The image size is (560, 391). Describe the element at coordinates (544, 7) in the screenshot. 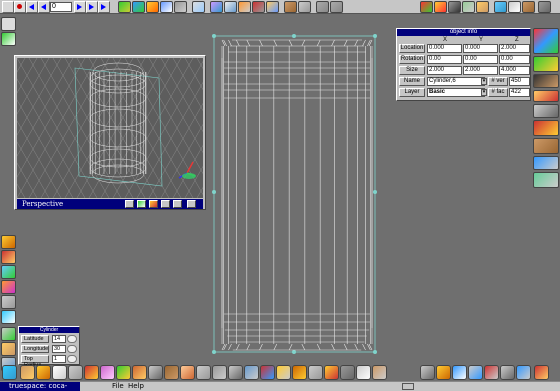

I see `settings-icon` at that location.